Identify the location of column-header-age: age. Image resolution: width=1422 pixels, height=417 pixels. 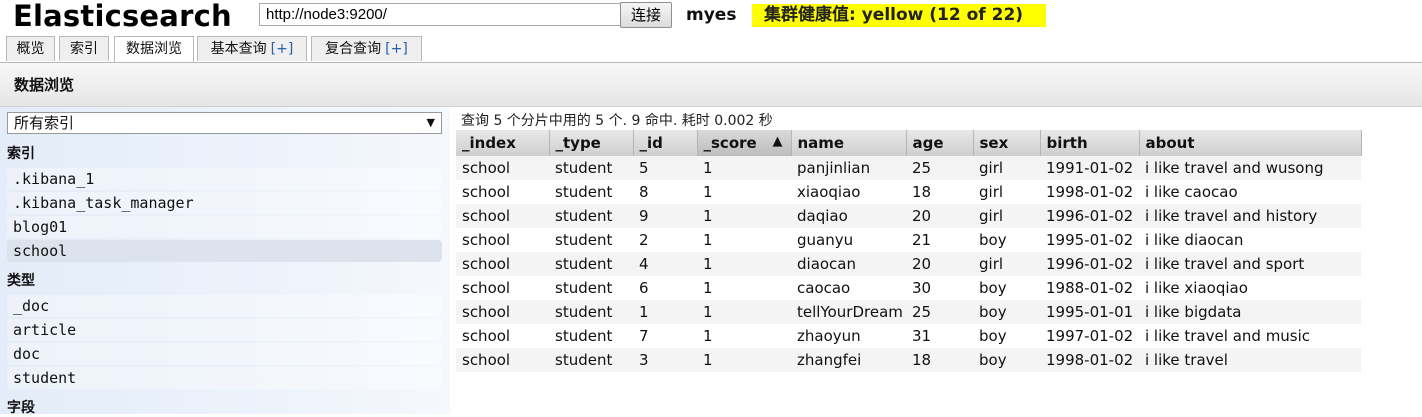
(940, 143).